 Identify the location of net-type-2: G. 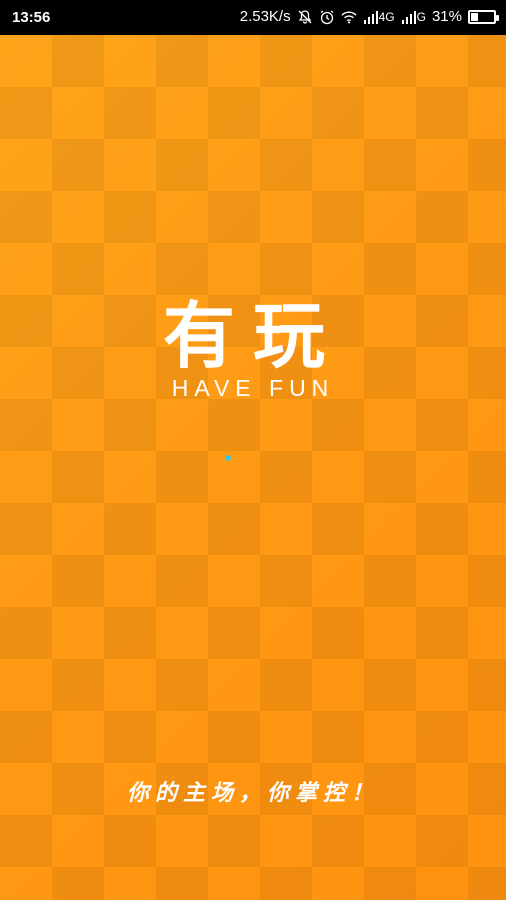
(421, 16).